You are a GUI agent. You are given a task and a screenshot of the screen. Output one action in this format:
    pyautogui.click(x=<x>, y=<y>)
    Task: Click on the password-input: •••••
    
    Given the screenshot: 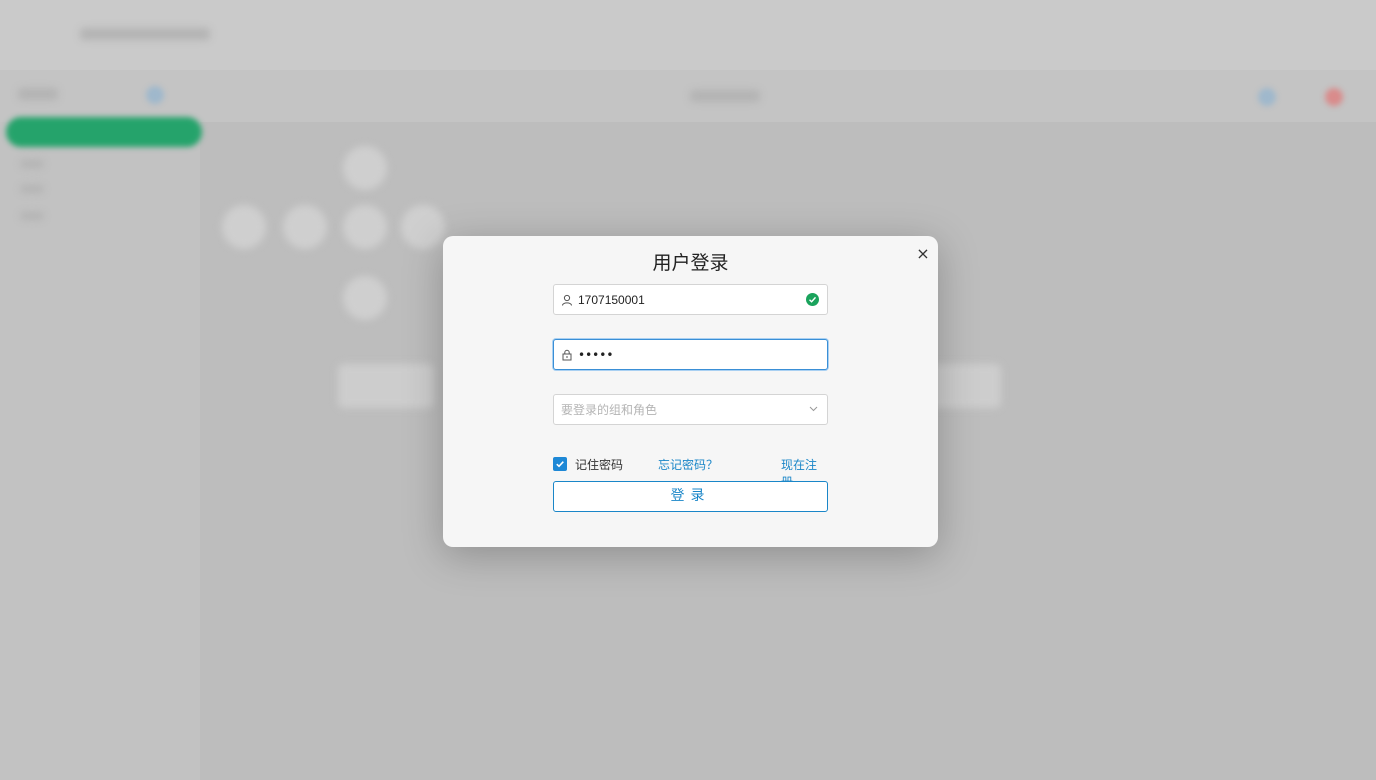 What is the action you would take?
    pyautogui.click(x=702, y=355)
    